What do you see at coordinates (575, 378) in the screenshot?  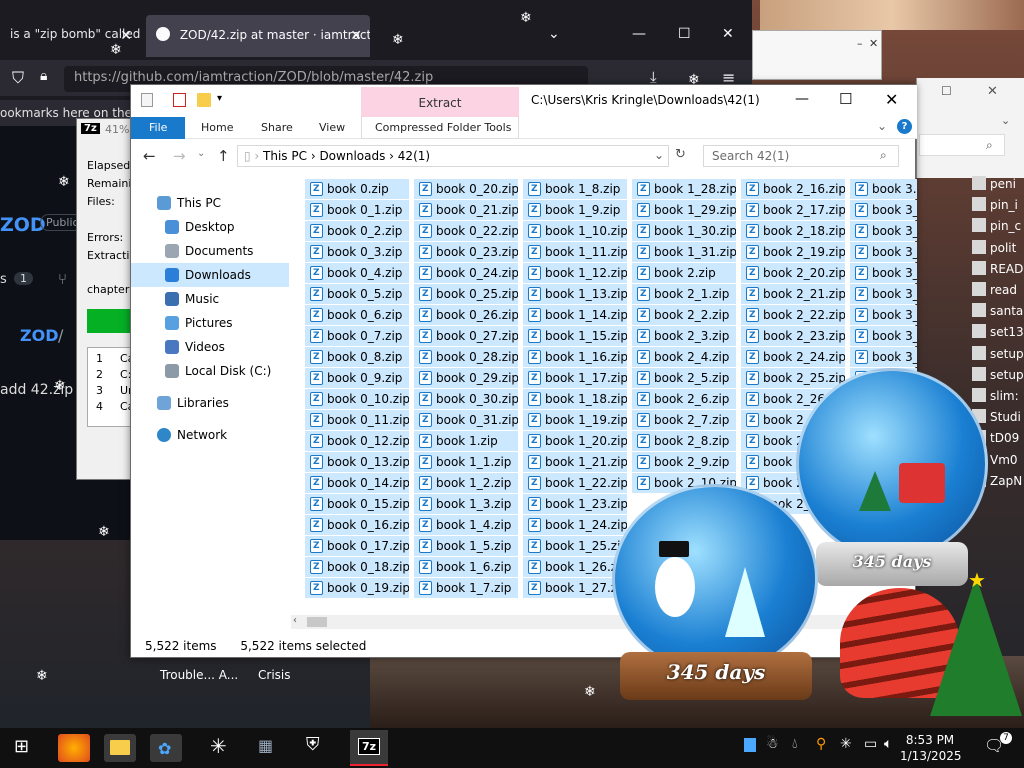 I see `file-item: book 1_17.zip` at bounding box center [575, 378].